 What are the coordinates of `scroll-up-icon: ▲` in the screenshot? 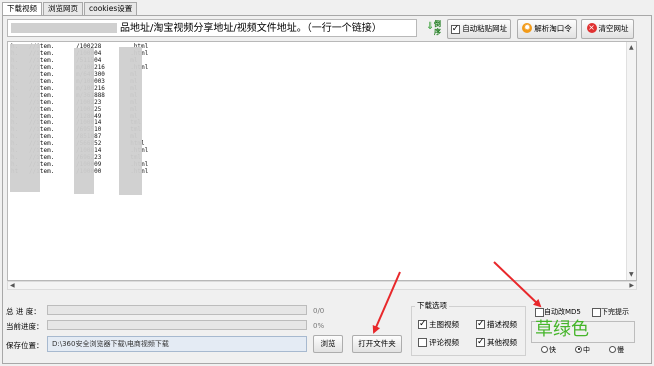 It's located at (631, 47).